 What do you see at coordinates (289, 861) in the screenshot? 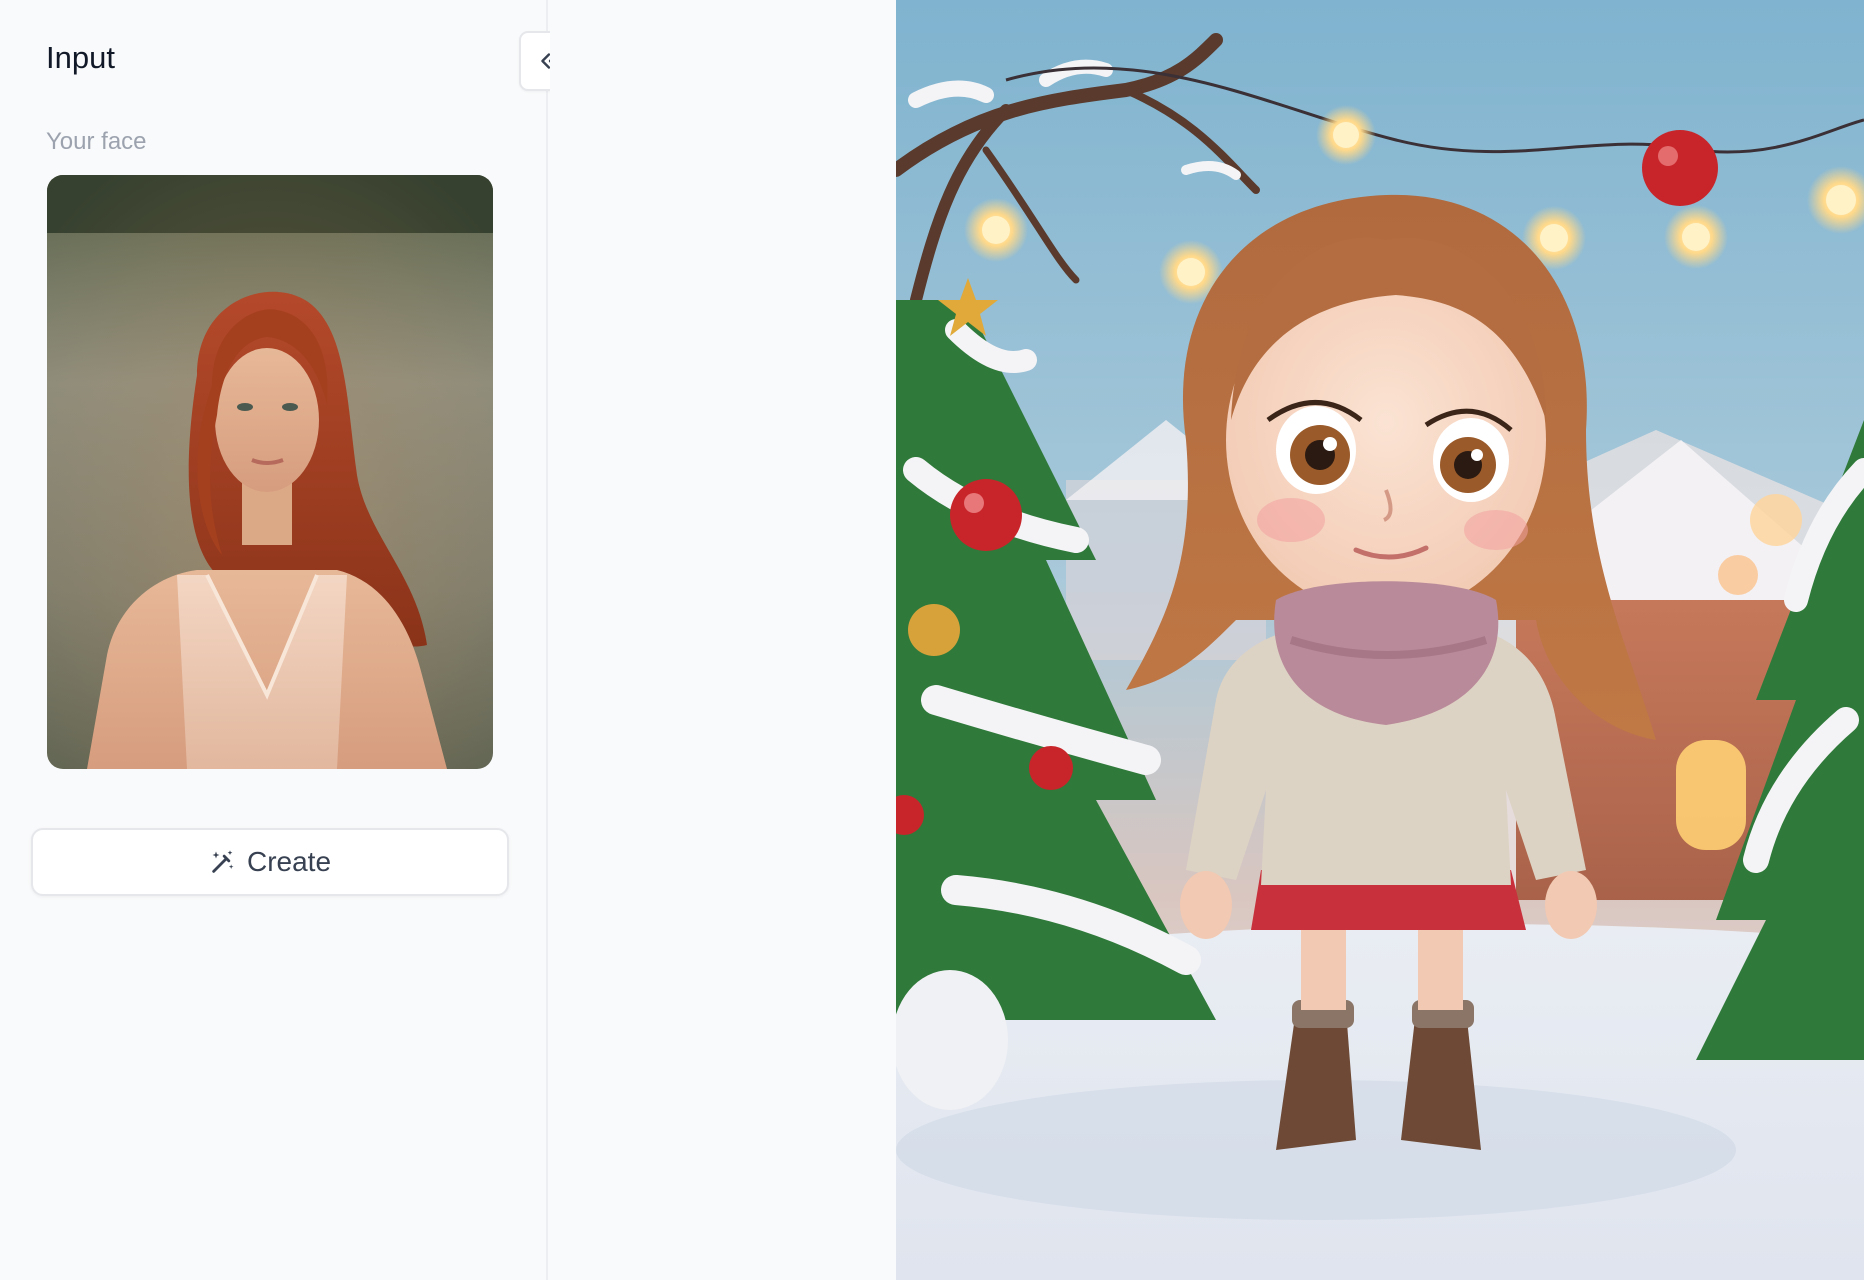
I see `create-button-label: Create` at bounding box center [289, 861].